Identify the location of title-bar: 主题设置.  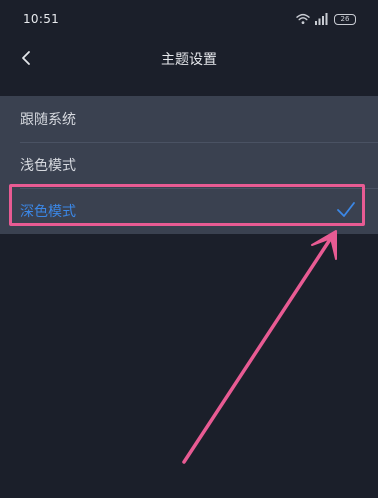
(189, 59).